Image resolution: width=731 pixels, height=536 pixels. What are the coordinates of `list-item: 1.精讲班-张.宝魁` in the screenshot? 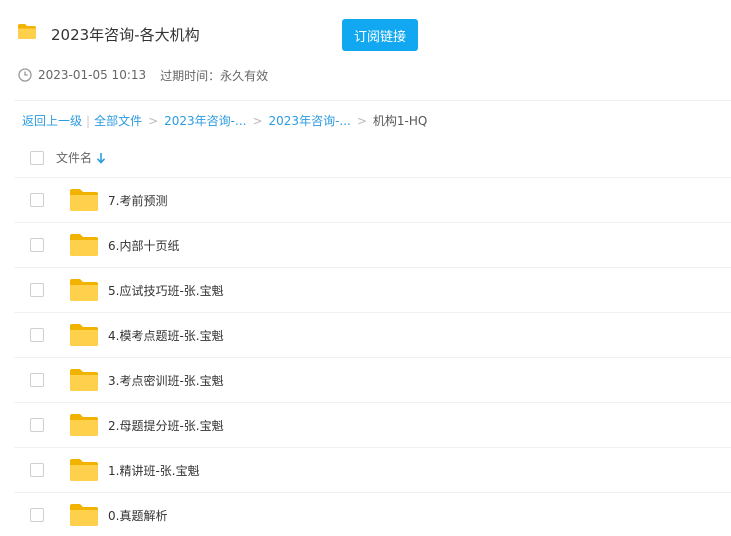 It's located at (372, 470).